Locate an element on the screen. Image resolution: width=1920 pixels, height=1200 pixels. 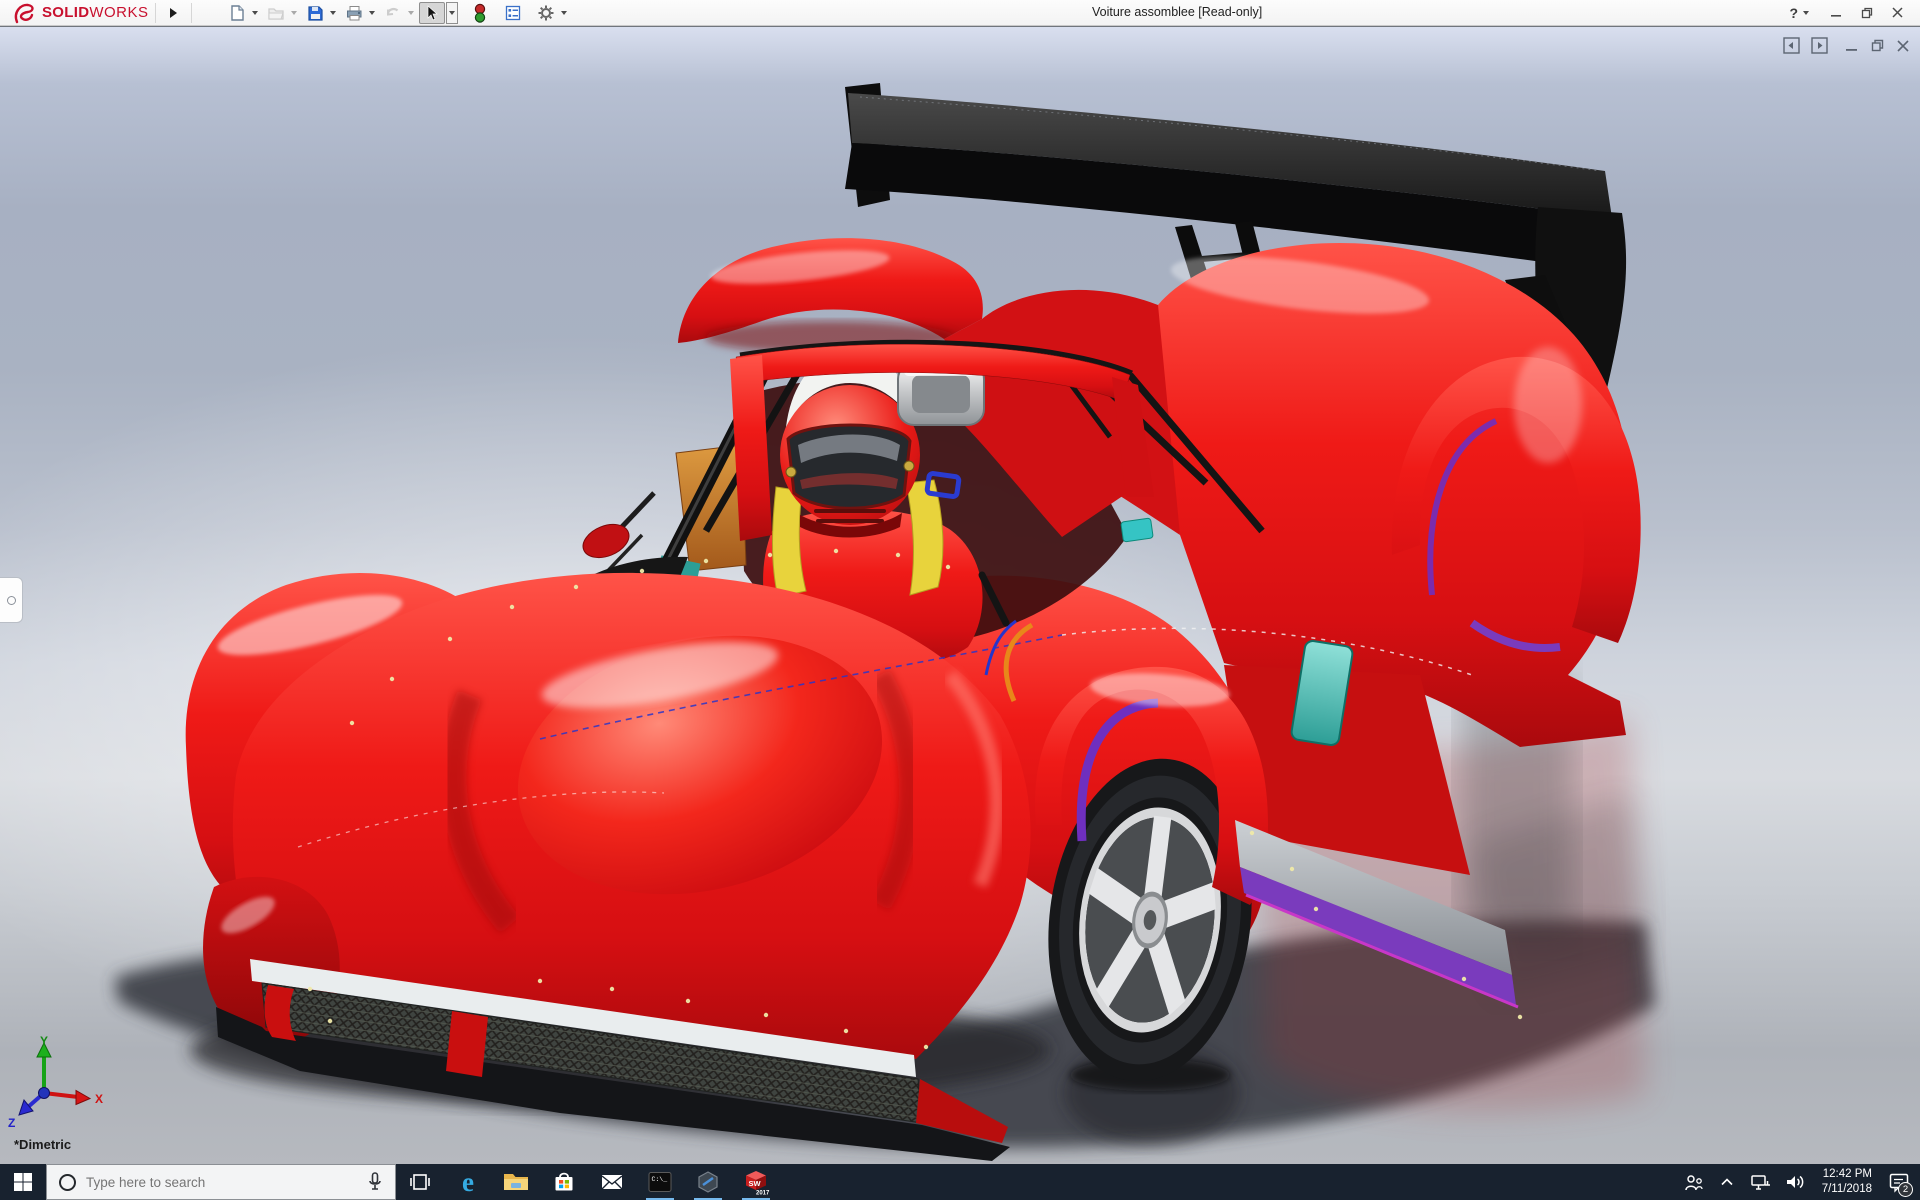
new-document-icon is located at coordinates (237, 12).